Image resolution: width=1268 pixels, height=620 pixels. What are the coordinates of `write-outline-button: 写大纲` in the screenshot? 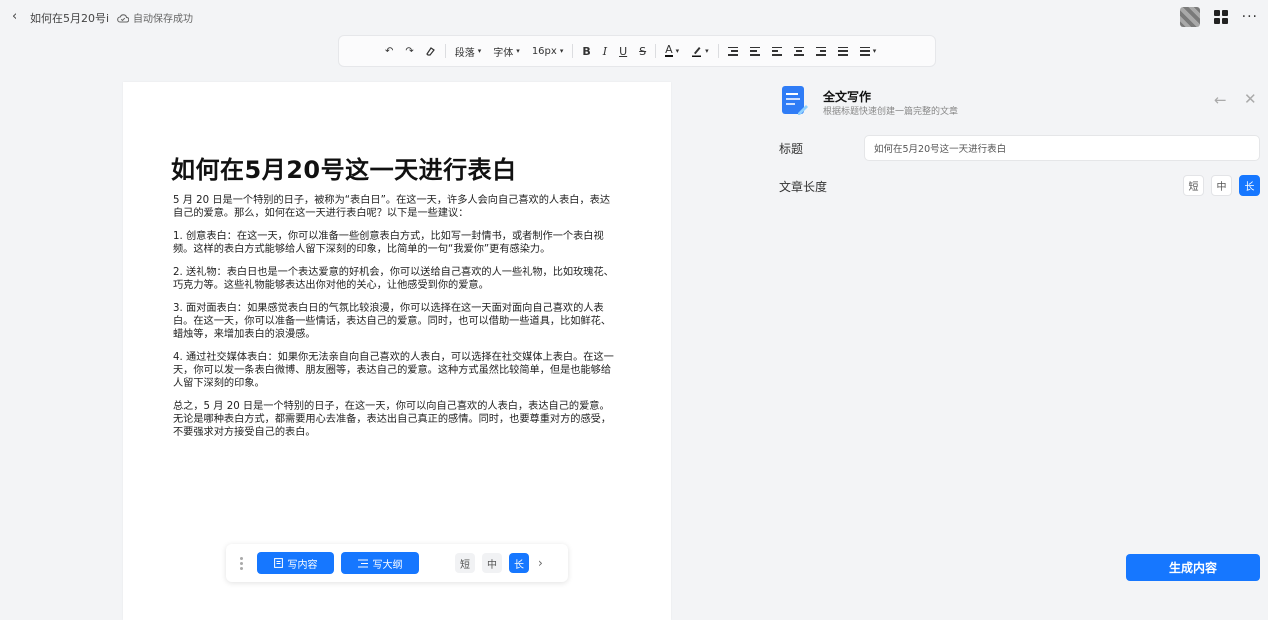 It's located at (380, 563).